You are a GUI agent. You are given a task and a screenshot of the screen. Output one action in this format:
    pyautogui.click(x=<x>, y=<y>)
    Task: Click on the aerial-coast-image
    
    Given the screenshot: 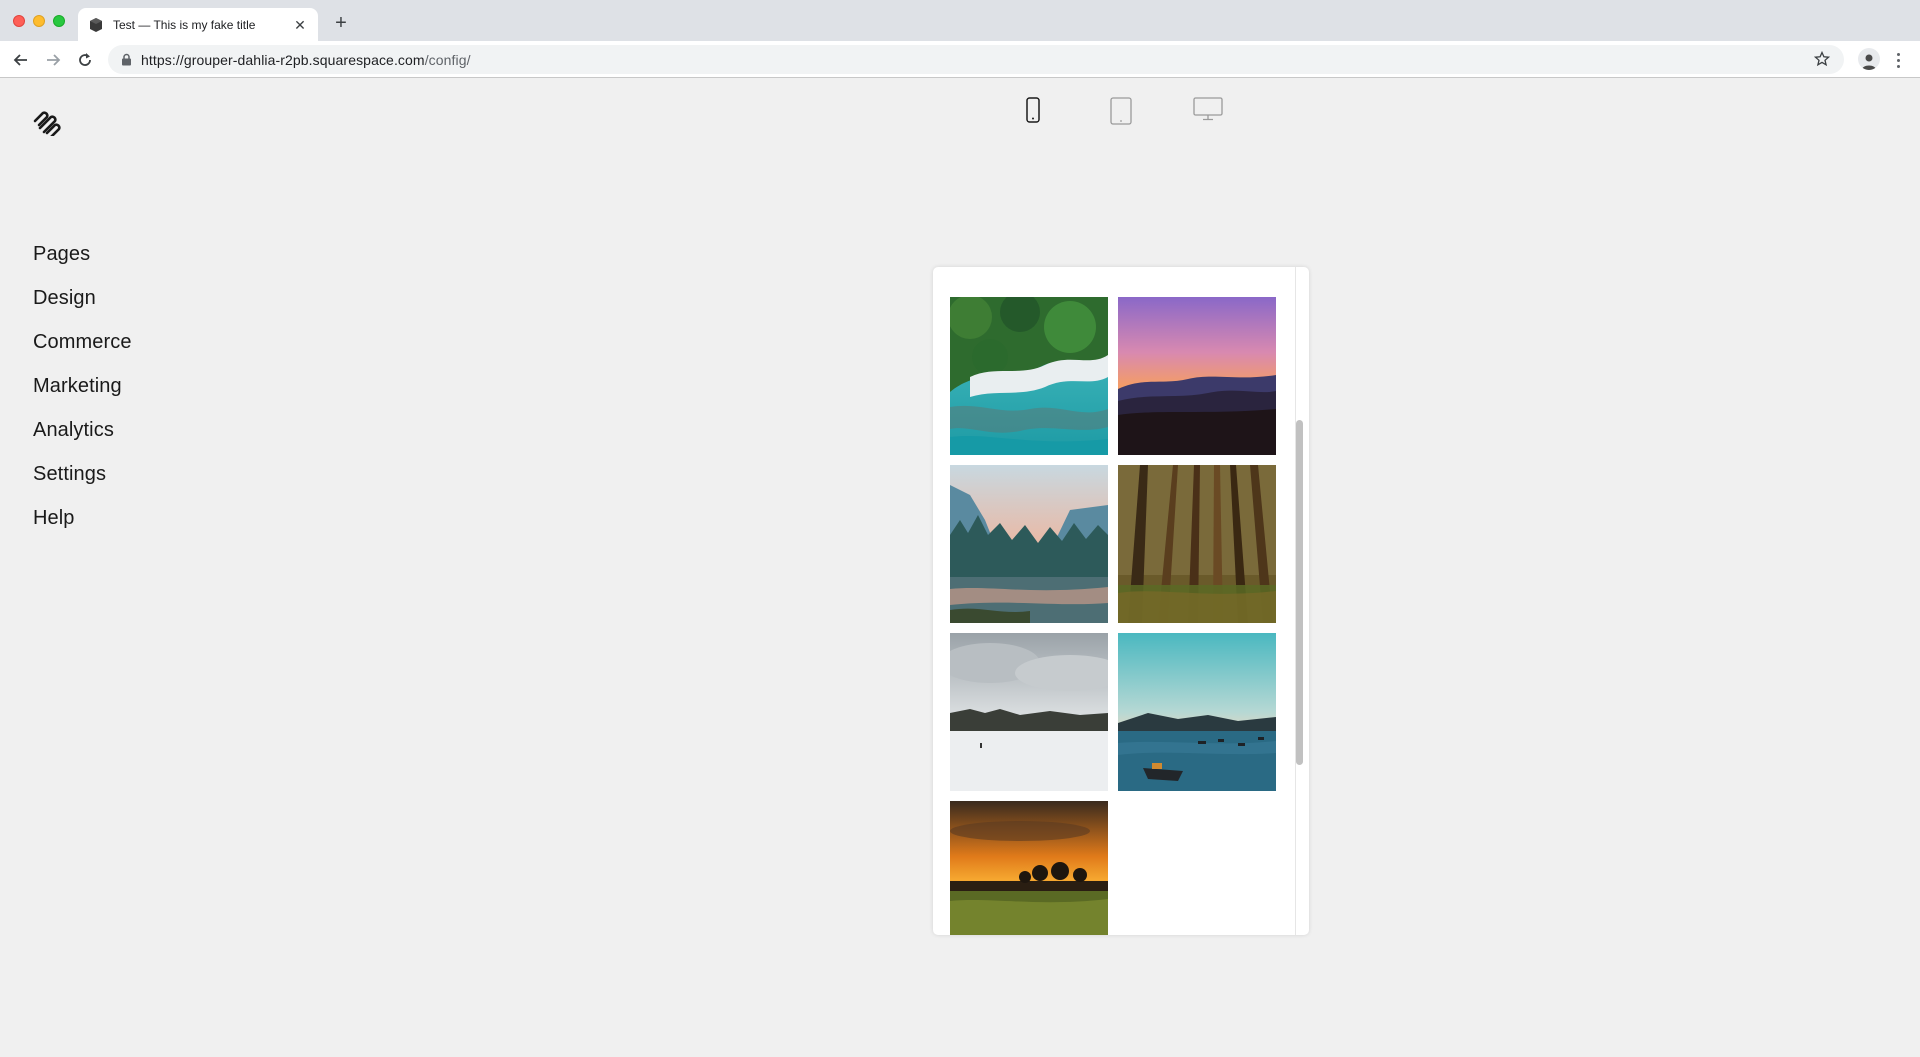 What is the action you would take?
    pyautogui.click(x=1029, y=376)
    